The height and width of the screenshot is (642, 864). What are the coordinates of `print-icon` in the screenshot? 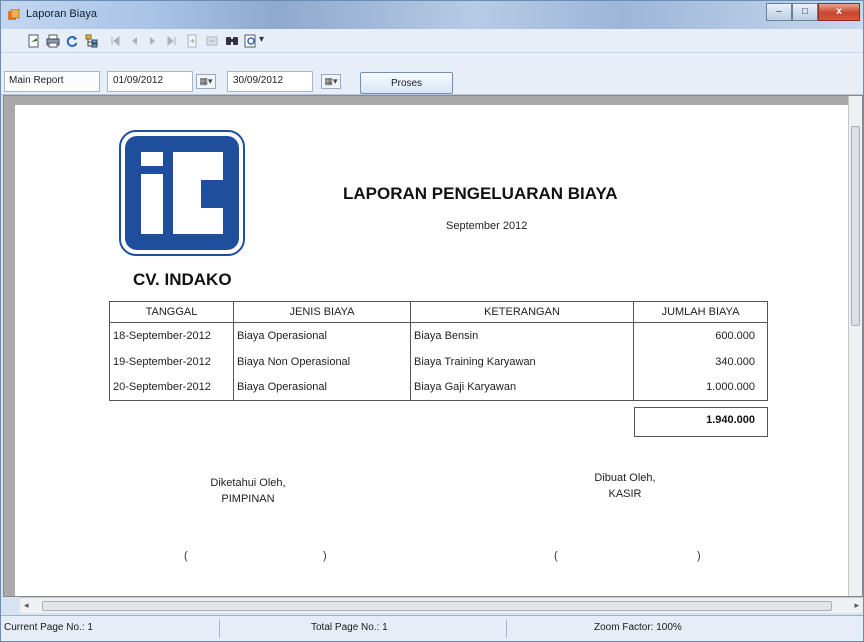 It's located at (53, 41).